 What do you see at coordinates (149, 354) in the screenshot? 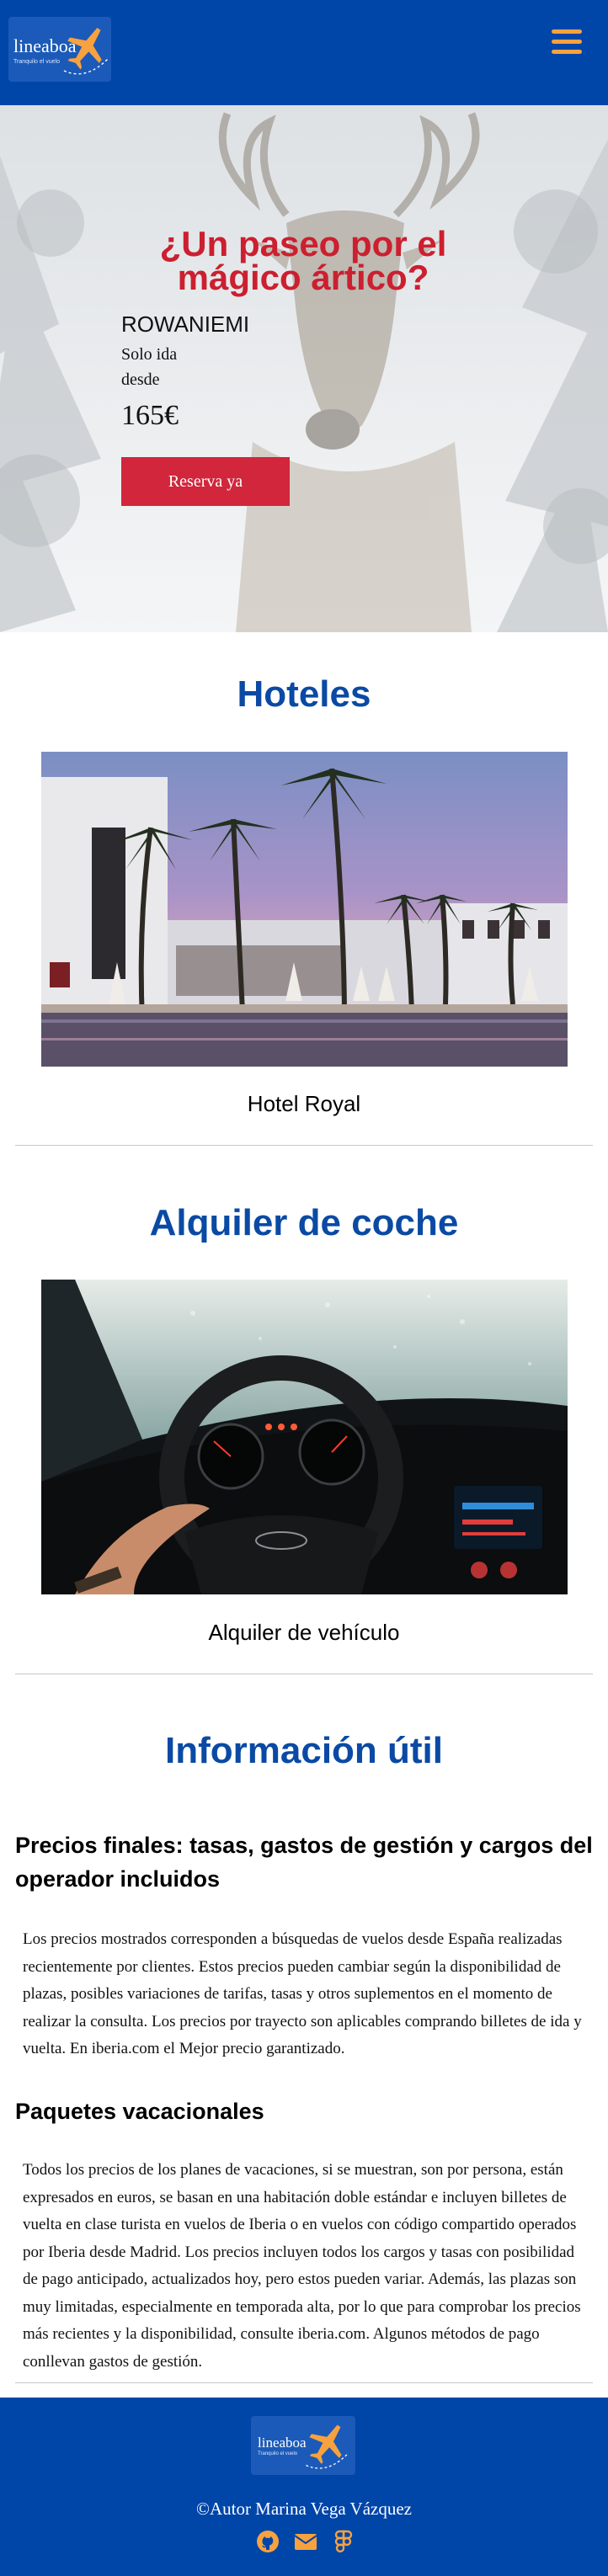
I see `trip-type: Solo ida` at bounding box center [149, 354].